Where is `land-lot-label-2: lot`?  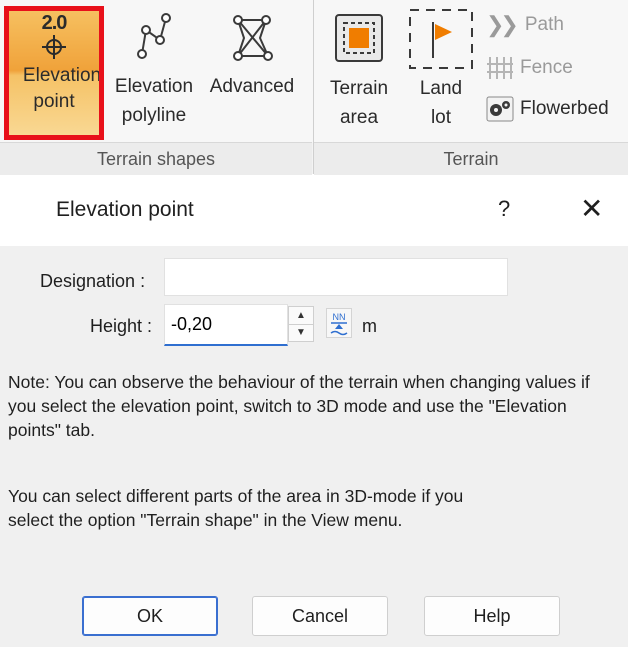 land-lot-label-2: lot is located at coordinates (441, 117).